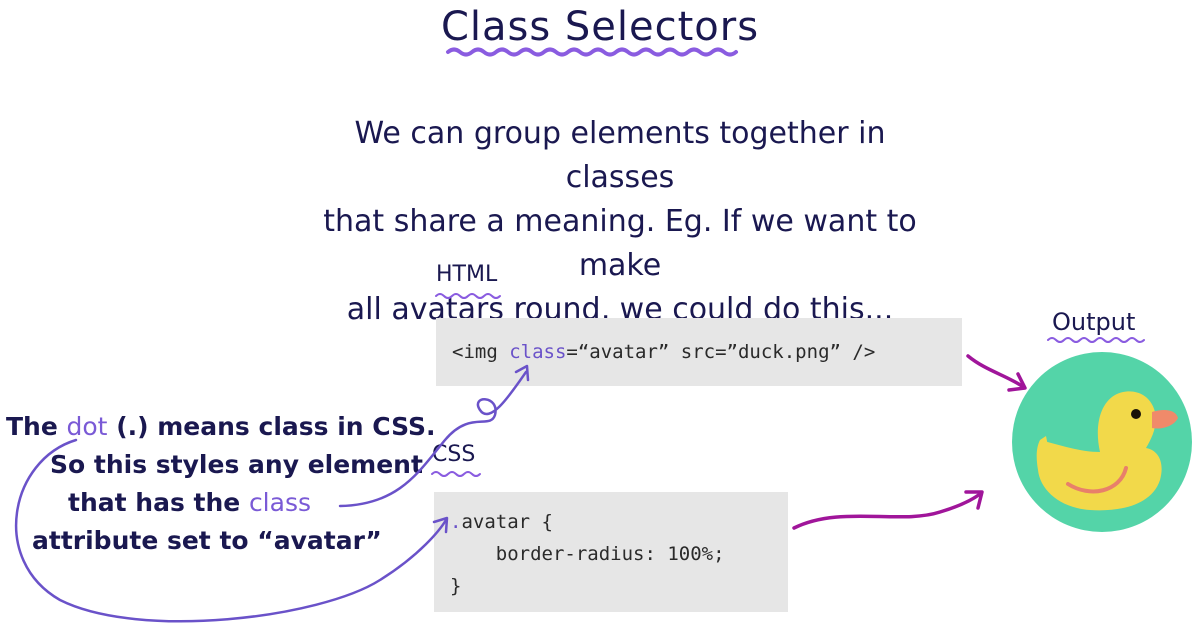 The width and height of the screenshot is (1200, 626). I want to click on arrow-note-to-css-dot, so click(231, 530).